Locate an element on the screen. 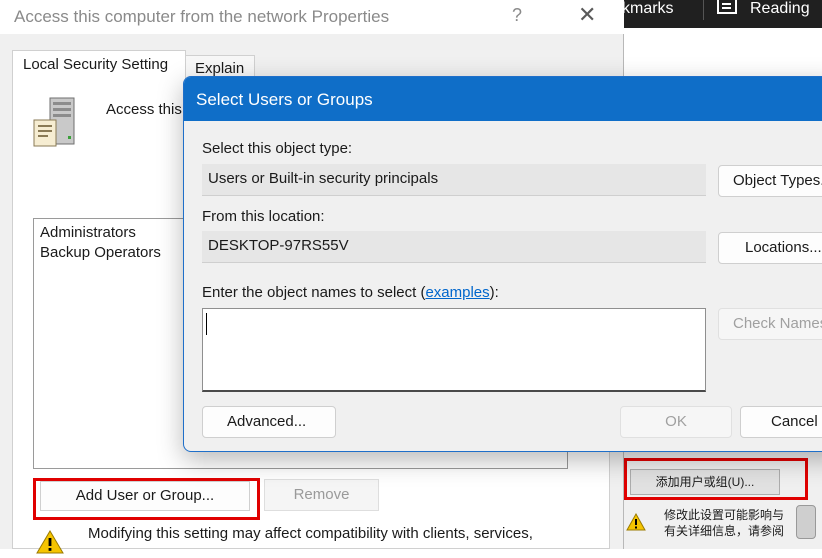  dialog-title: Select Users or Groups is located at coordinates (284, 99).